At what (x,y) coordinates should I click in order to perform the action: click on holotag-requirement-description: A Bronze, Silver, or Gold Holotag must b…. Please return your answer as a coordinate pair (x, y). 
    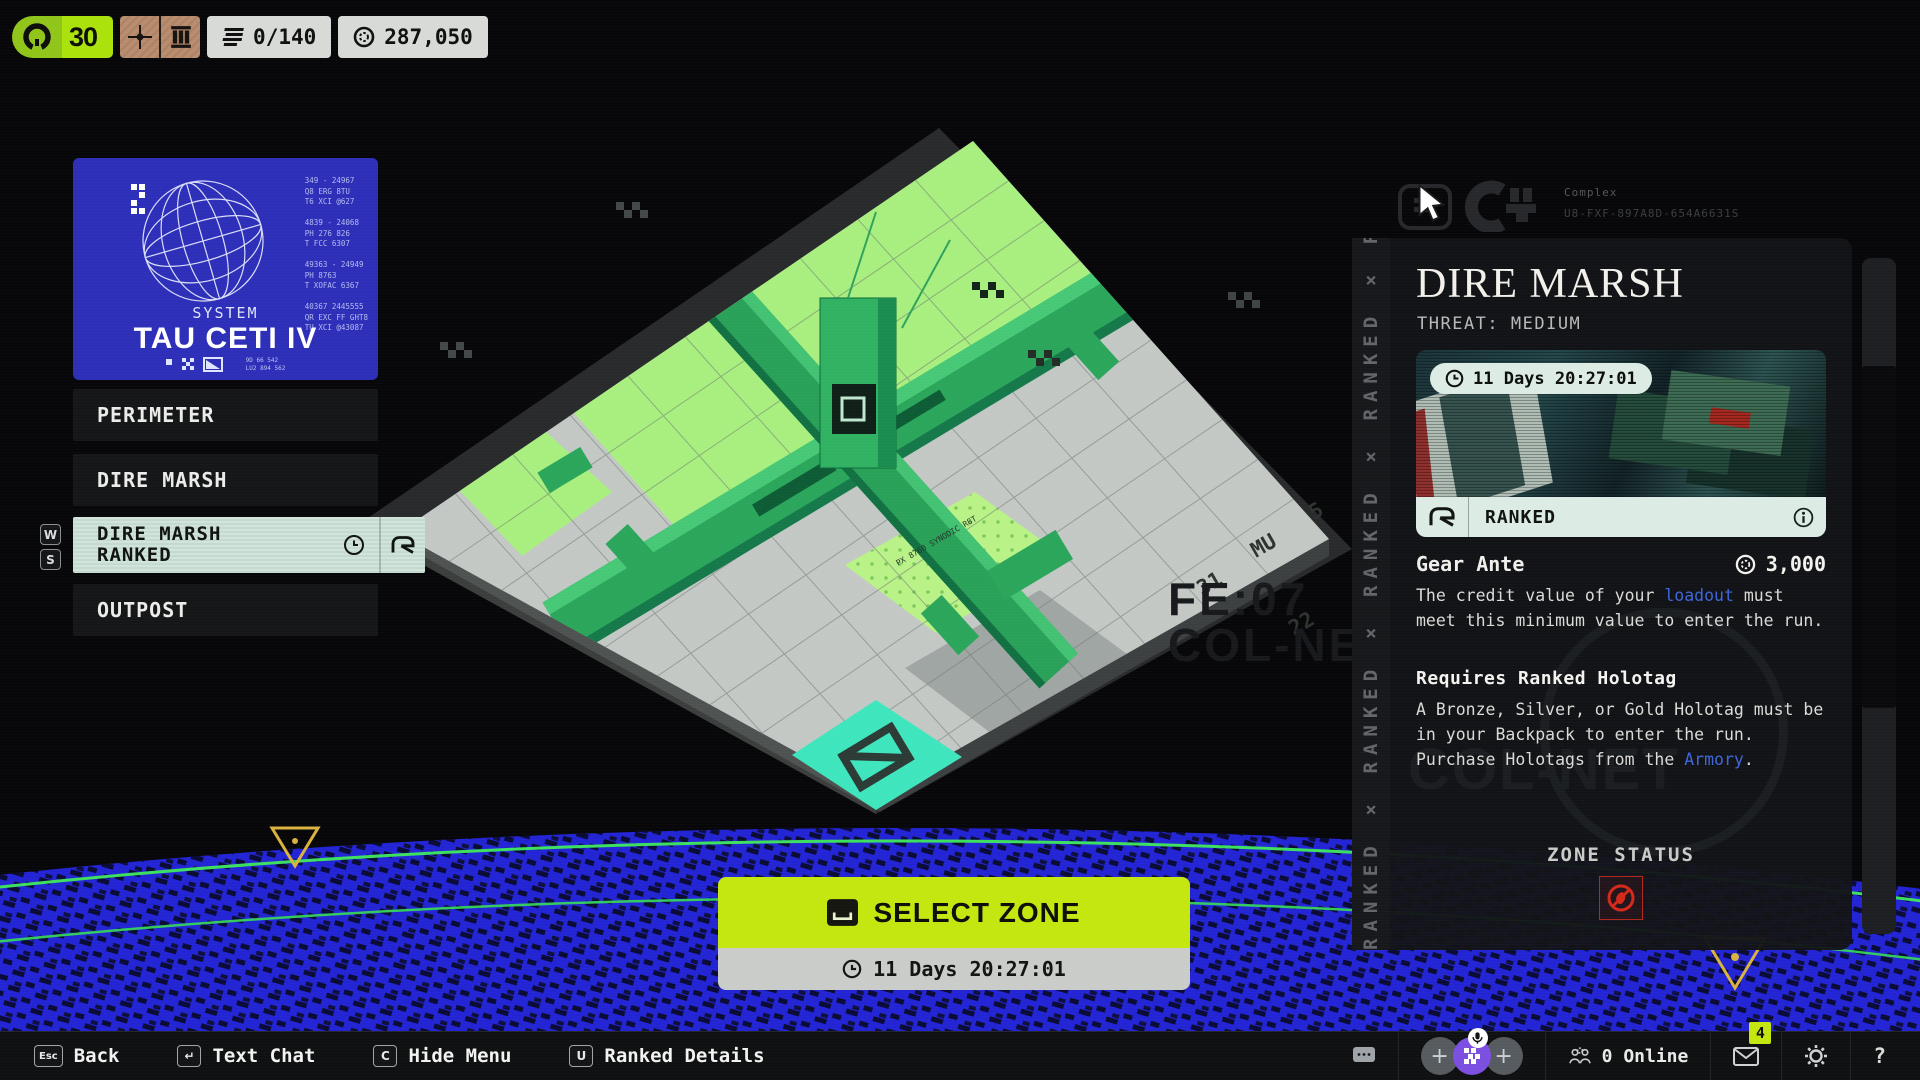
    Looking at the image, I should click on (1620, 734).